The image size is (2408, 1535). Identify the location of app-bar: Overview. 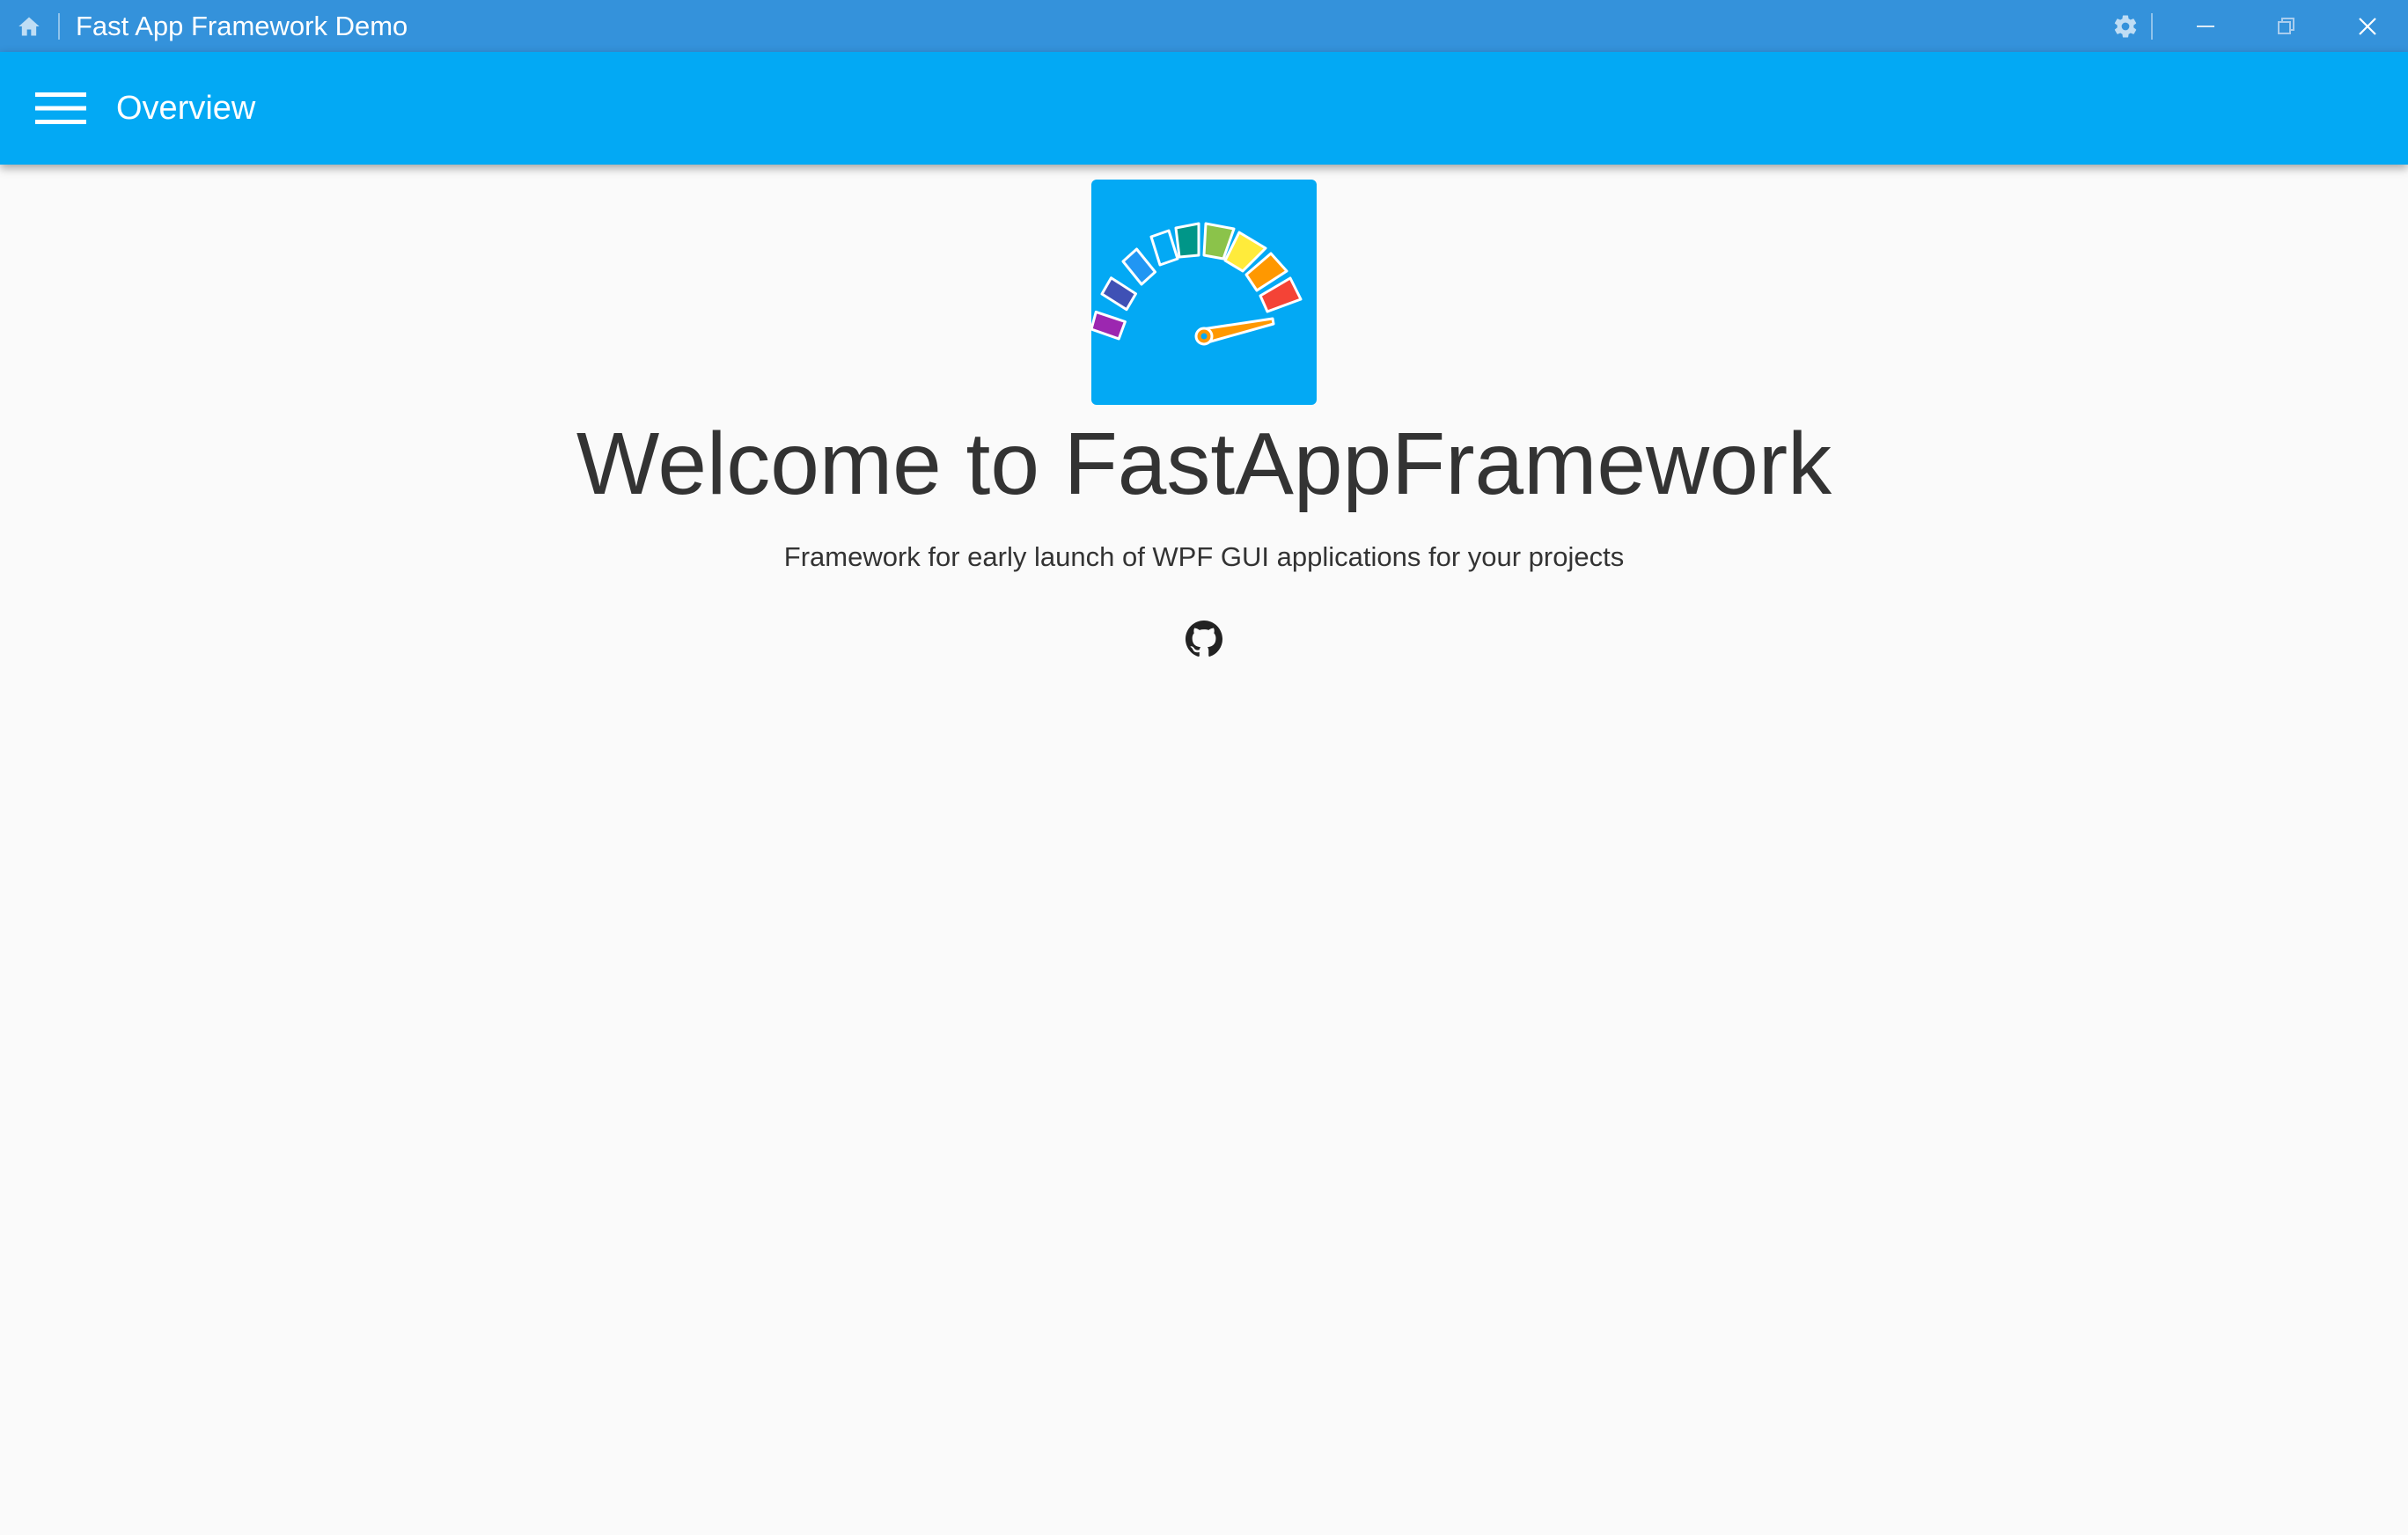
(1204, 108).